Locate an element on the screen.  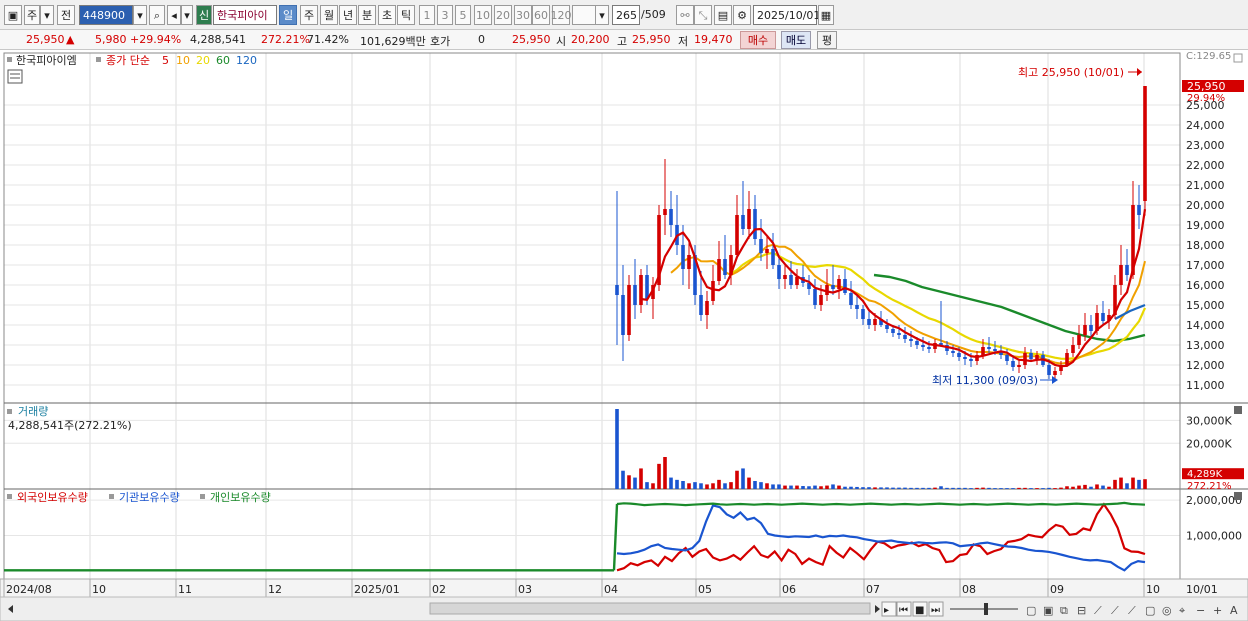
interval-1: 1 is located at coordinates (427, 15).